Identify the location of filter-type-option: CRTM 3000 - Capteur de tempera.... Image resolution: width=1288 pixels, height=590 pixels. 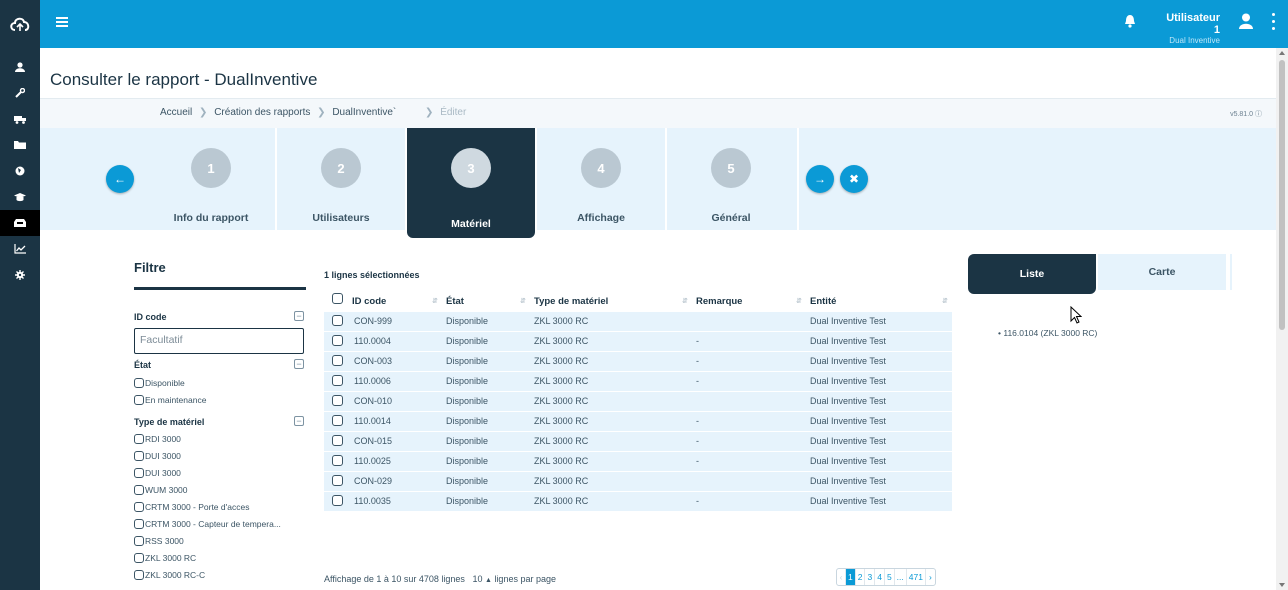
(207, 524).